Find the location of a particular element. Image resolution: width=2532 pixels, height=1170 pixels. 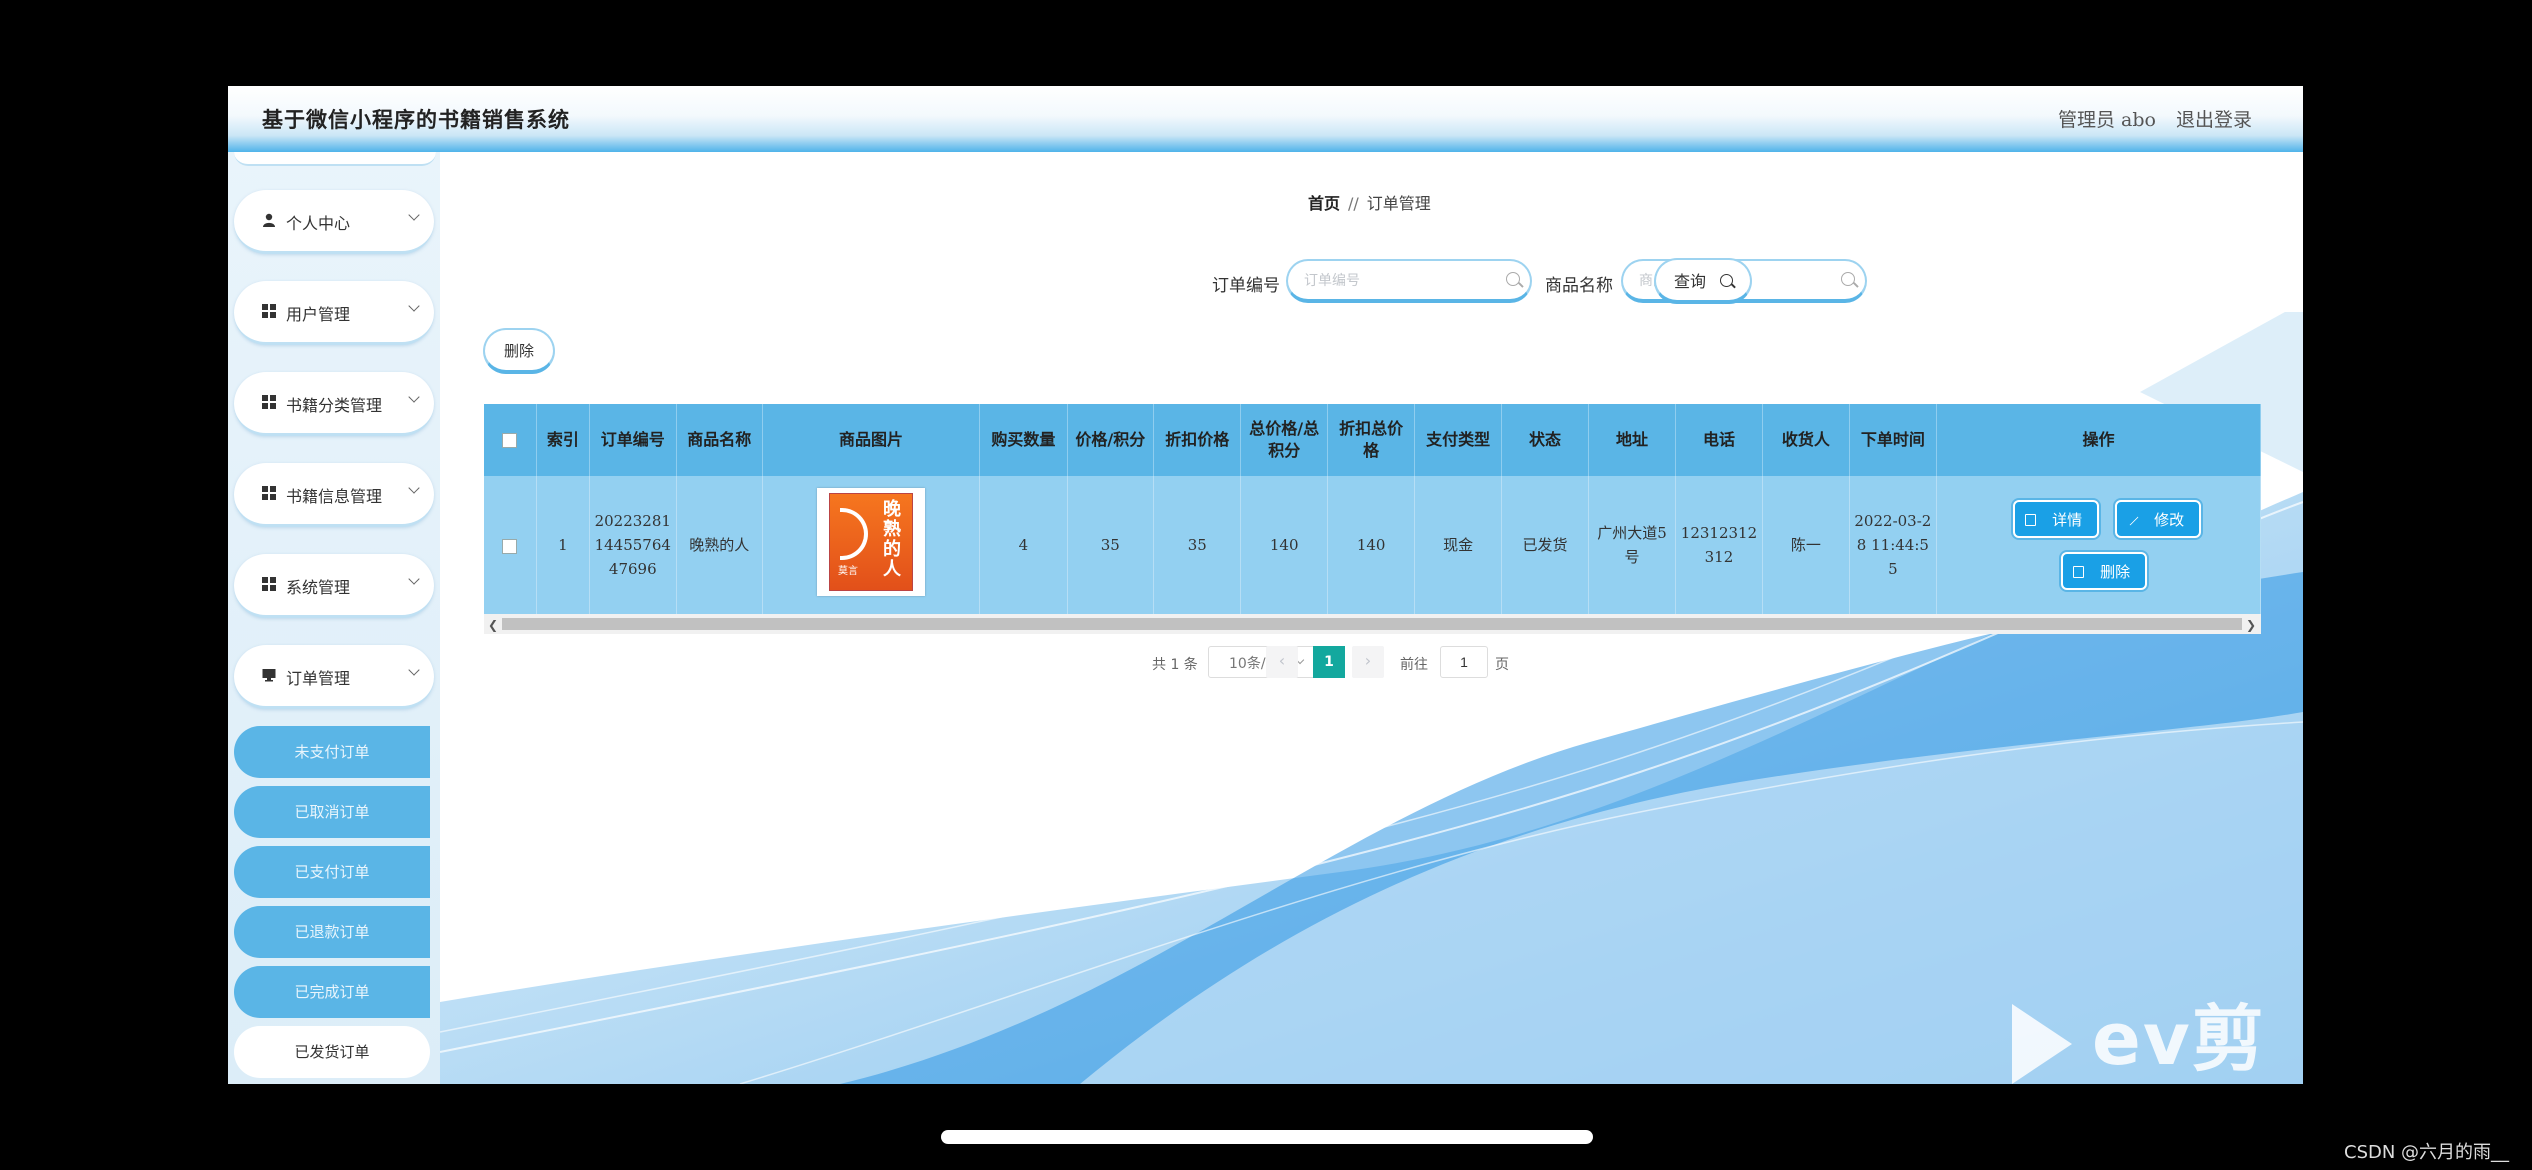

home-indicator is located at coordinates (1267, 1137).